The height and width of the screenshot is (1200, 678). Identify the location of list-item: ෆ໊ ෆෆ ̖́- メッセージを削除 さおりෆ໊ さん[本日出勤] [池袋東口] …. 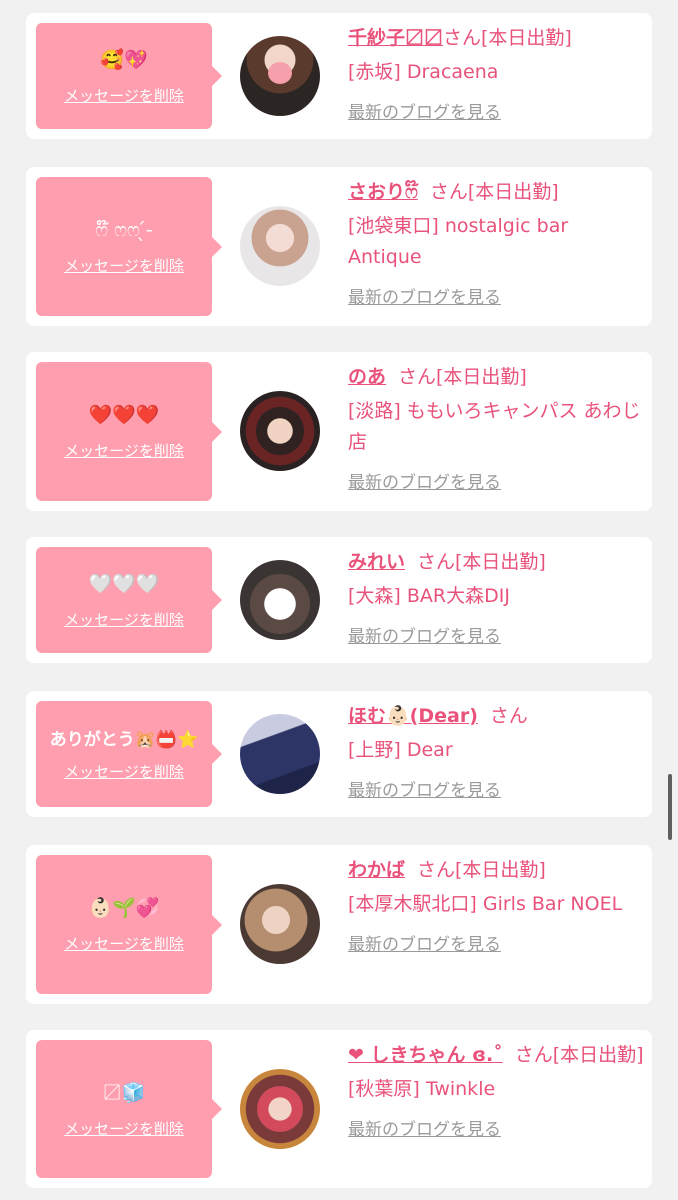
(339, 246).